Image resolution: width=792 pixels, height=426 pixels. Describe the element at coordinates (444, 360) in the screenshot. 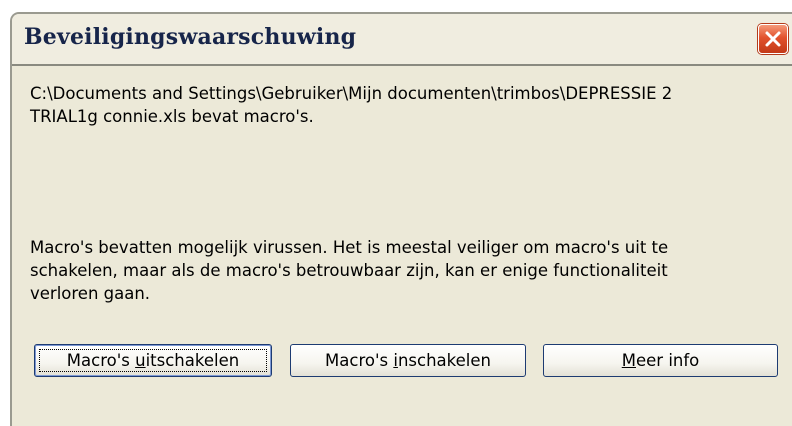

I see `enable-label-post: nschakelen` at that location.